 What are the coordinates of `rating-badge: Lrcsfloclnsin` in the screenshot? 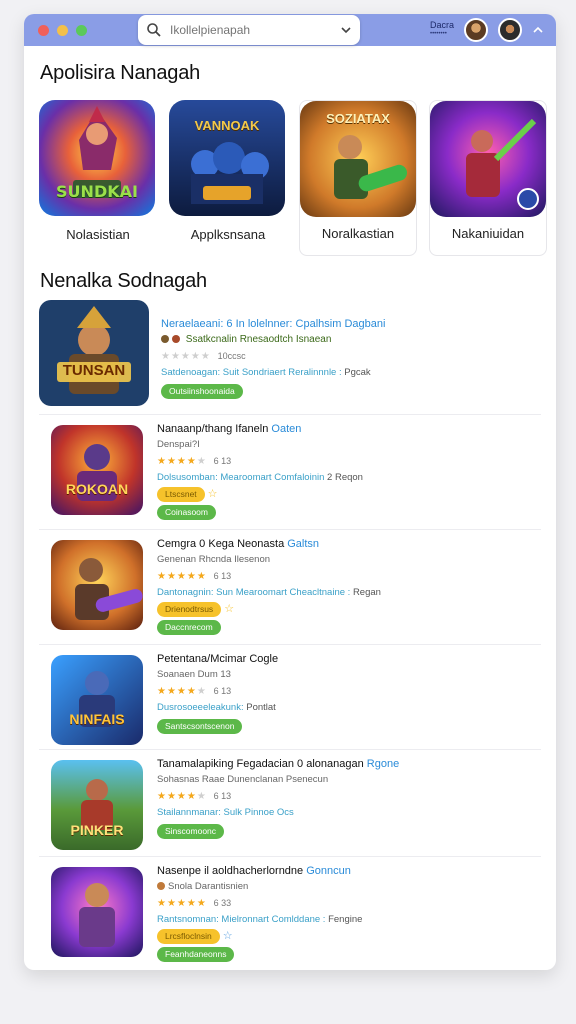 It's located at (188, 936).